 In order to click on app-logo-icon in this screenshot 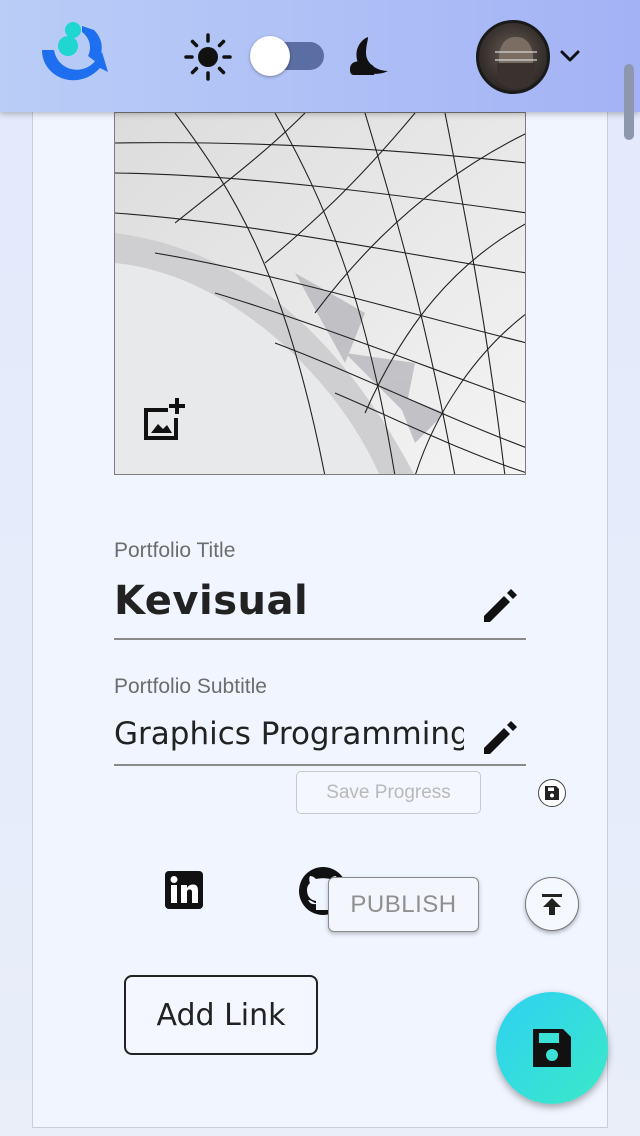, I will do `click(74, 56)`.